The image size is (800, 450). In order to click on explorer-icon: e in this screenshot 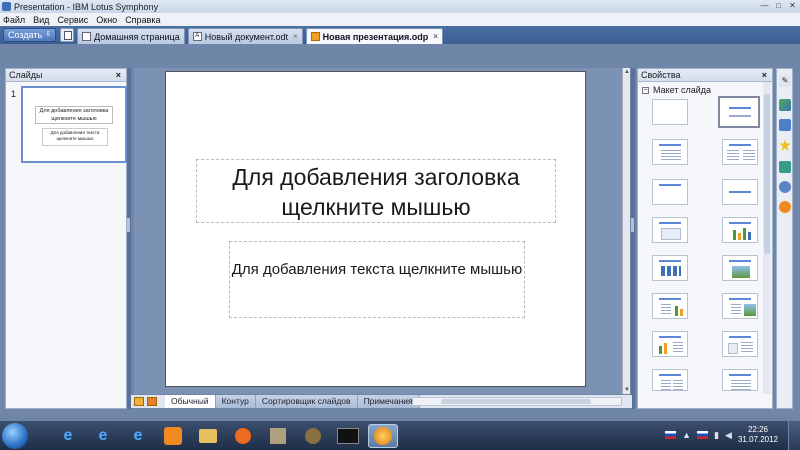, I will do `click(103, 436)`.